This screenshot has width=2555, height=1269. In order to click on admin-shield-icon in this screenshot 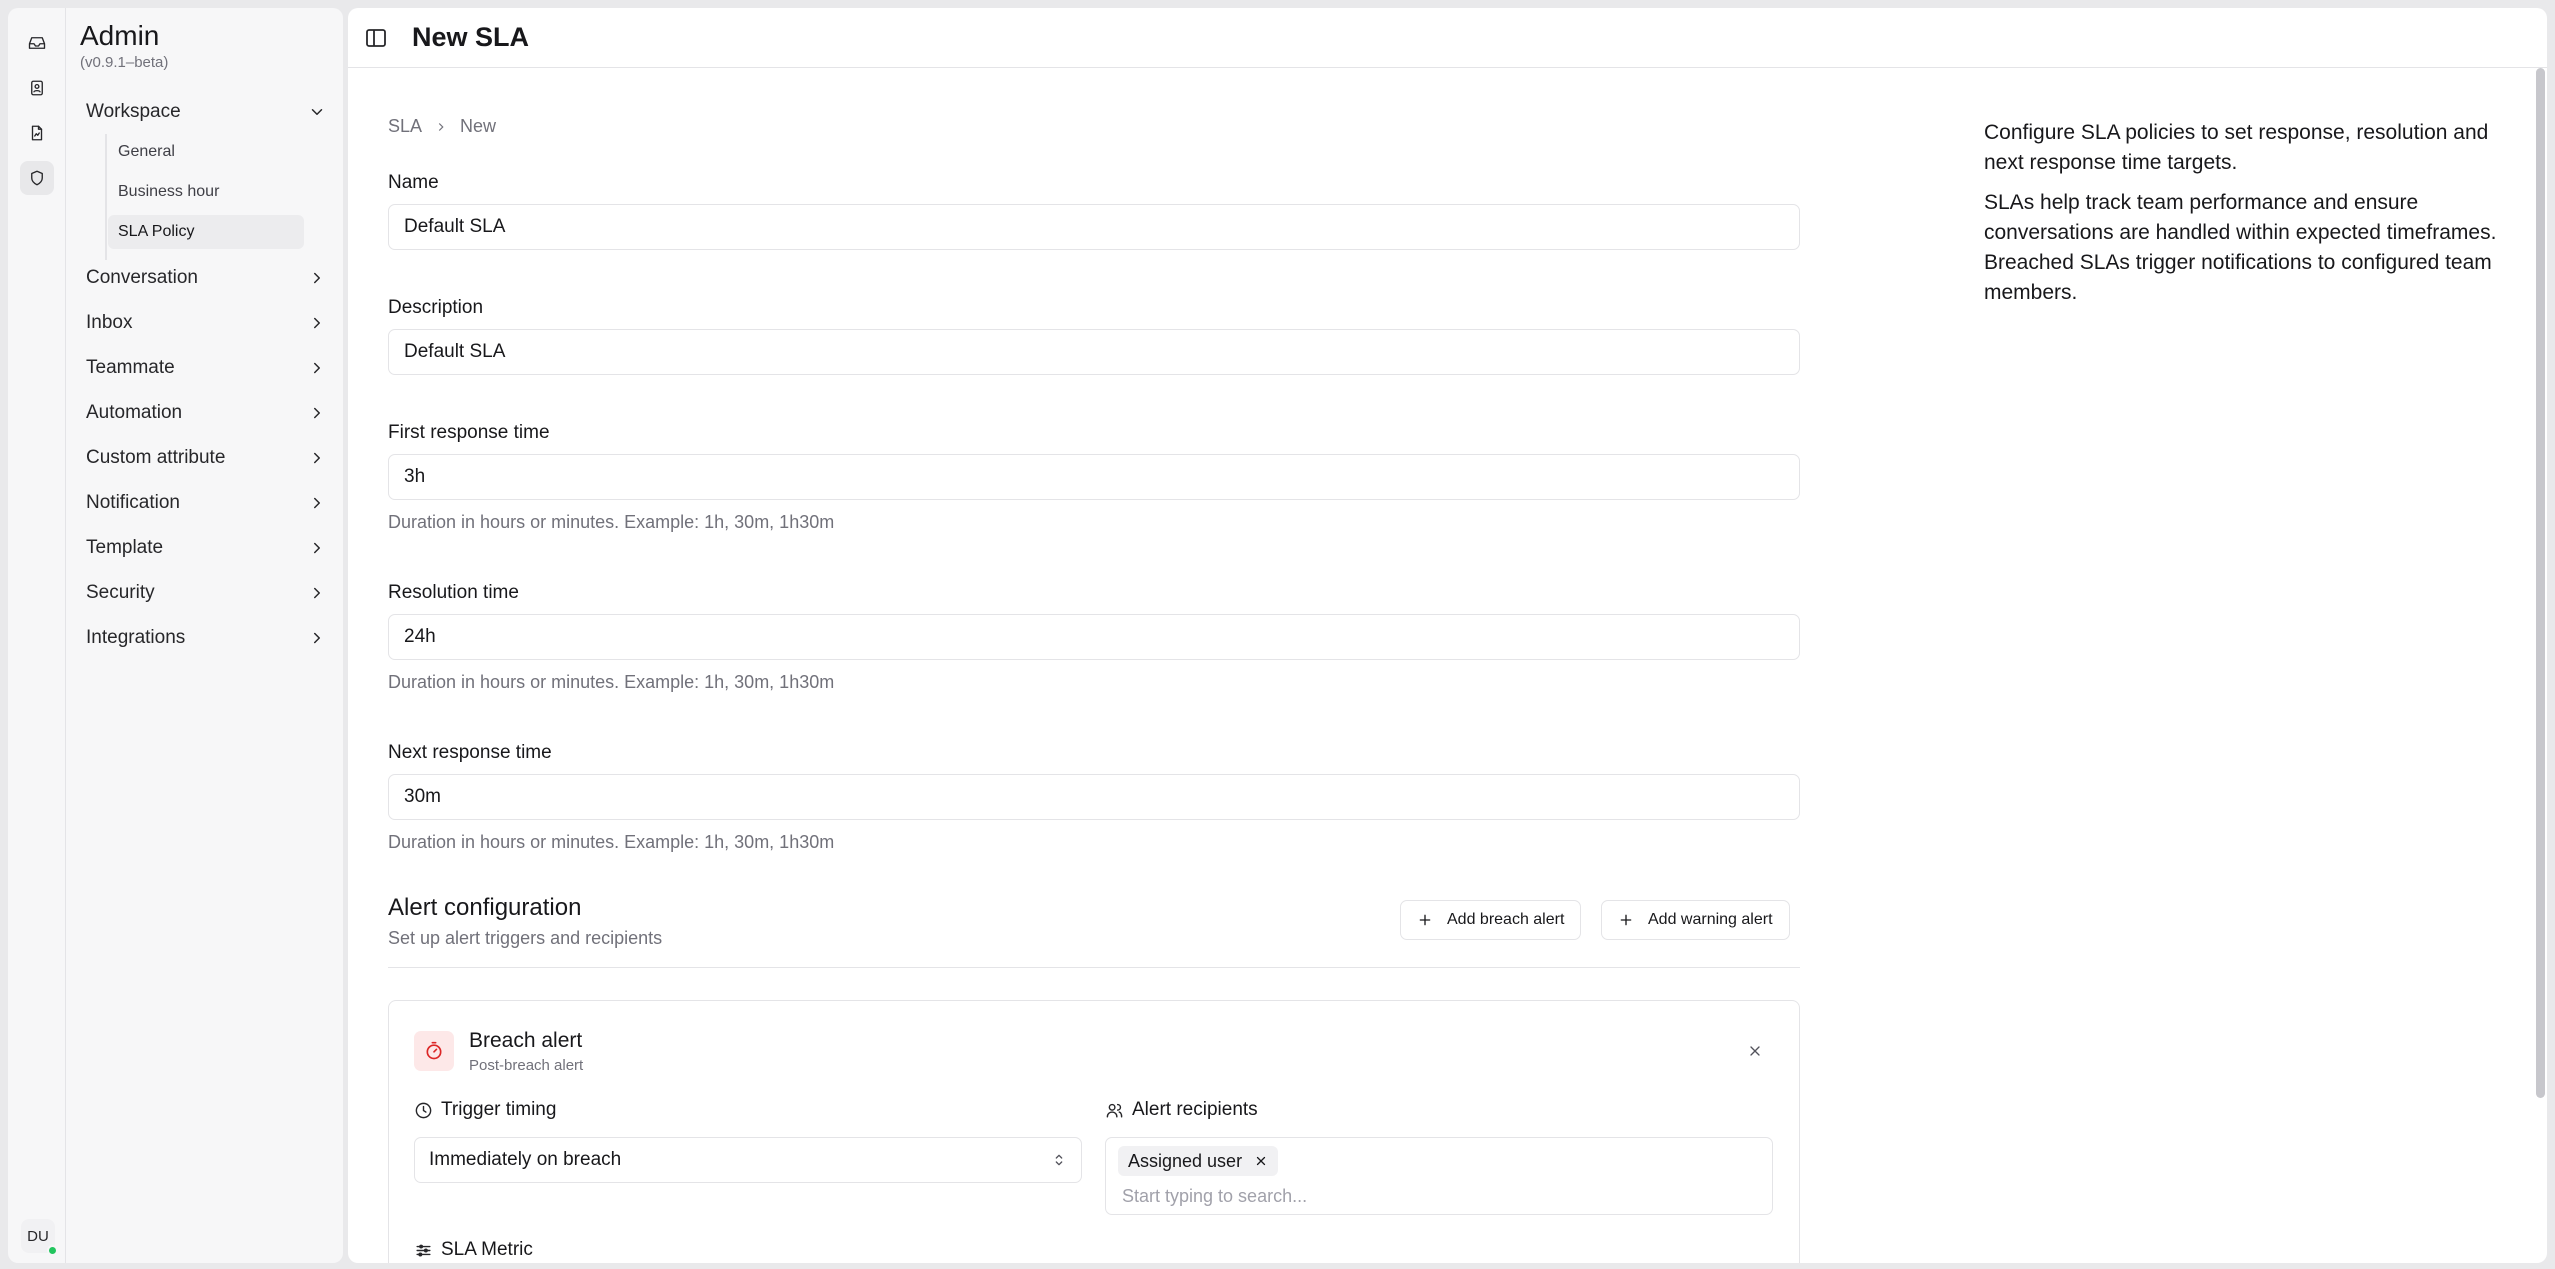, I will do `click(37, 178)`.